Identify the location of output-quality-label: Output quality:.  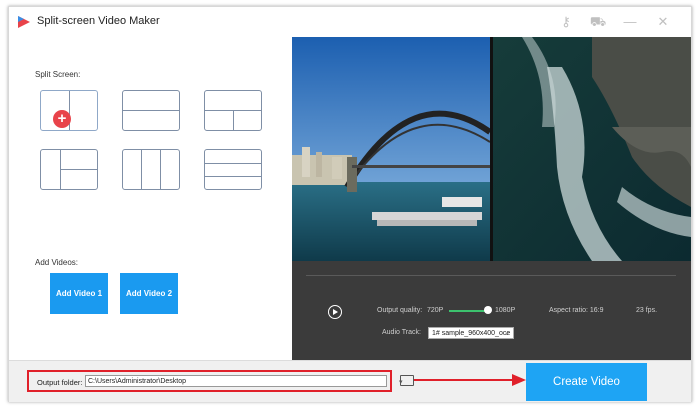
(400, 310).